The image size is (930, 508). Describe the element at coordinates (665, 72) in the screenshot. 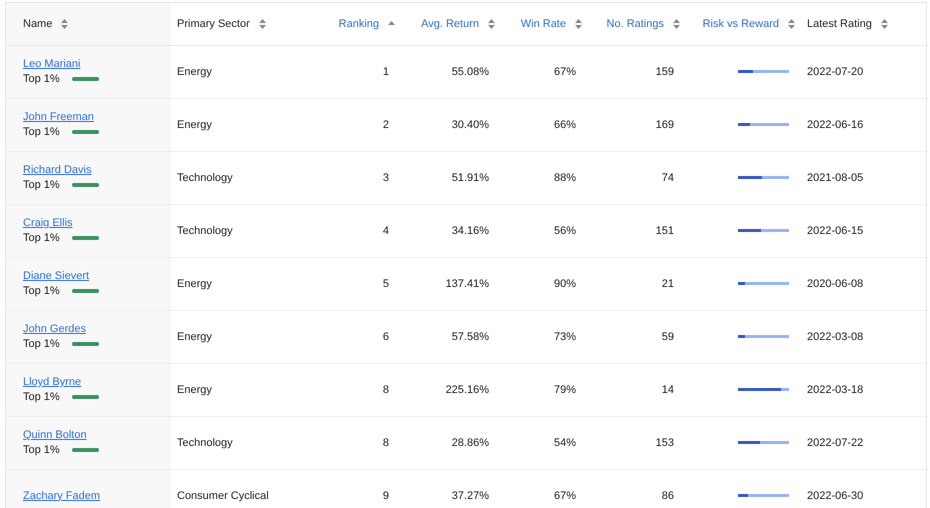

I see `table-cell: 159` at that location.